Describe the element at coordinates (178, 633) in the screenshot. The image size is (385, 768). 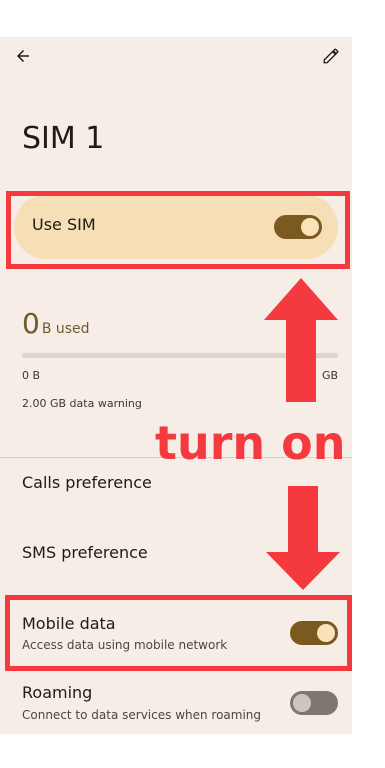
I see `highlight-box-mobile-data` at that location.